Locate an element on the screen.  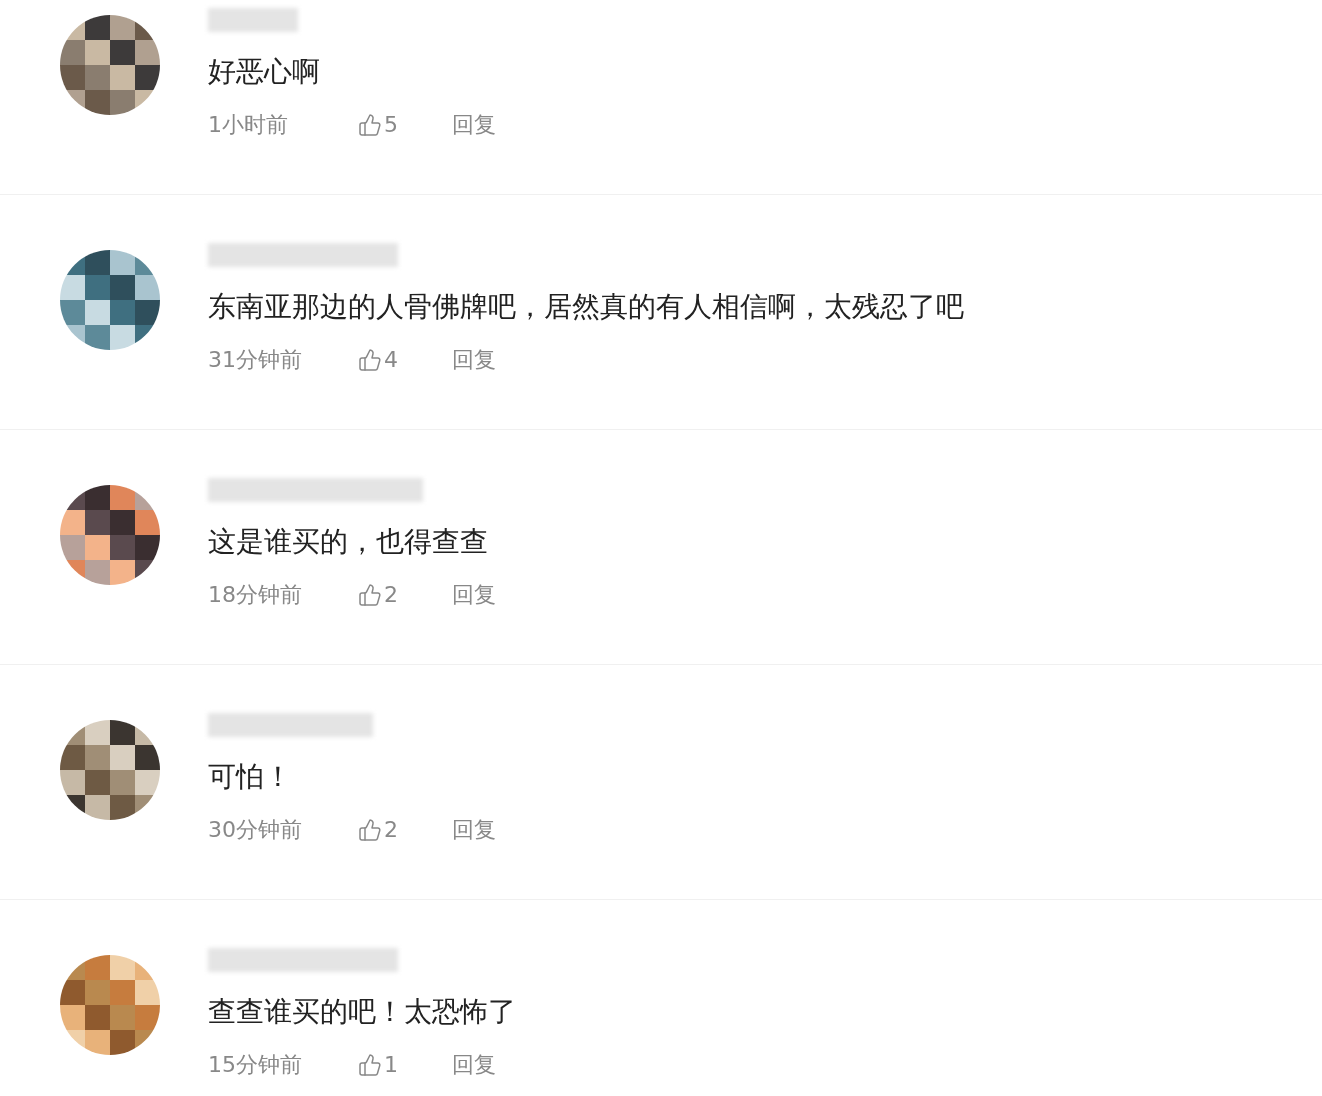
like-button: 5 is located at coordinates (405, 125).